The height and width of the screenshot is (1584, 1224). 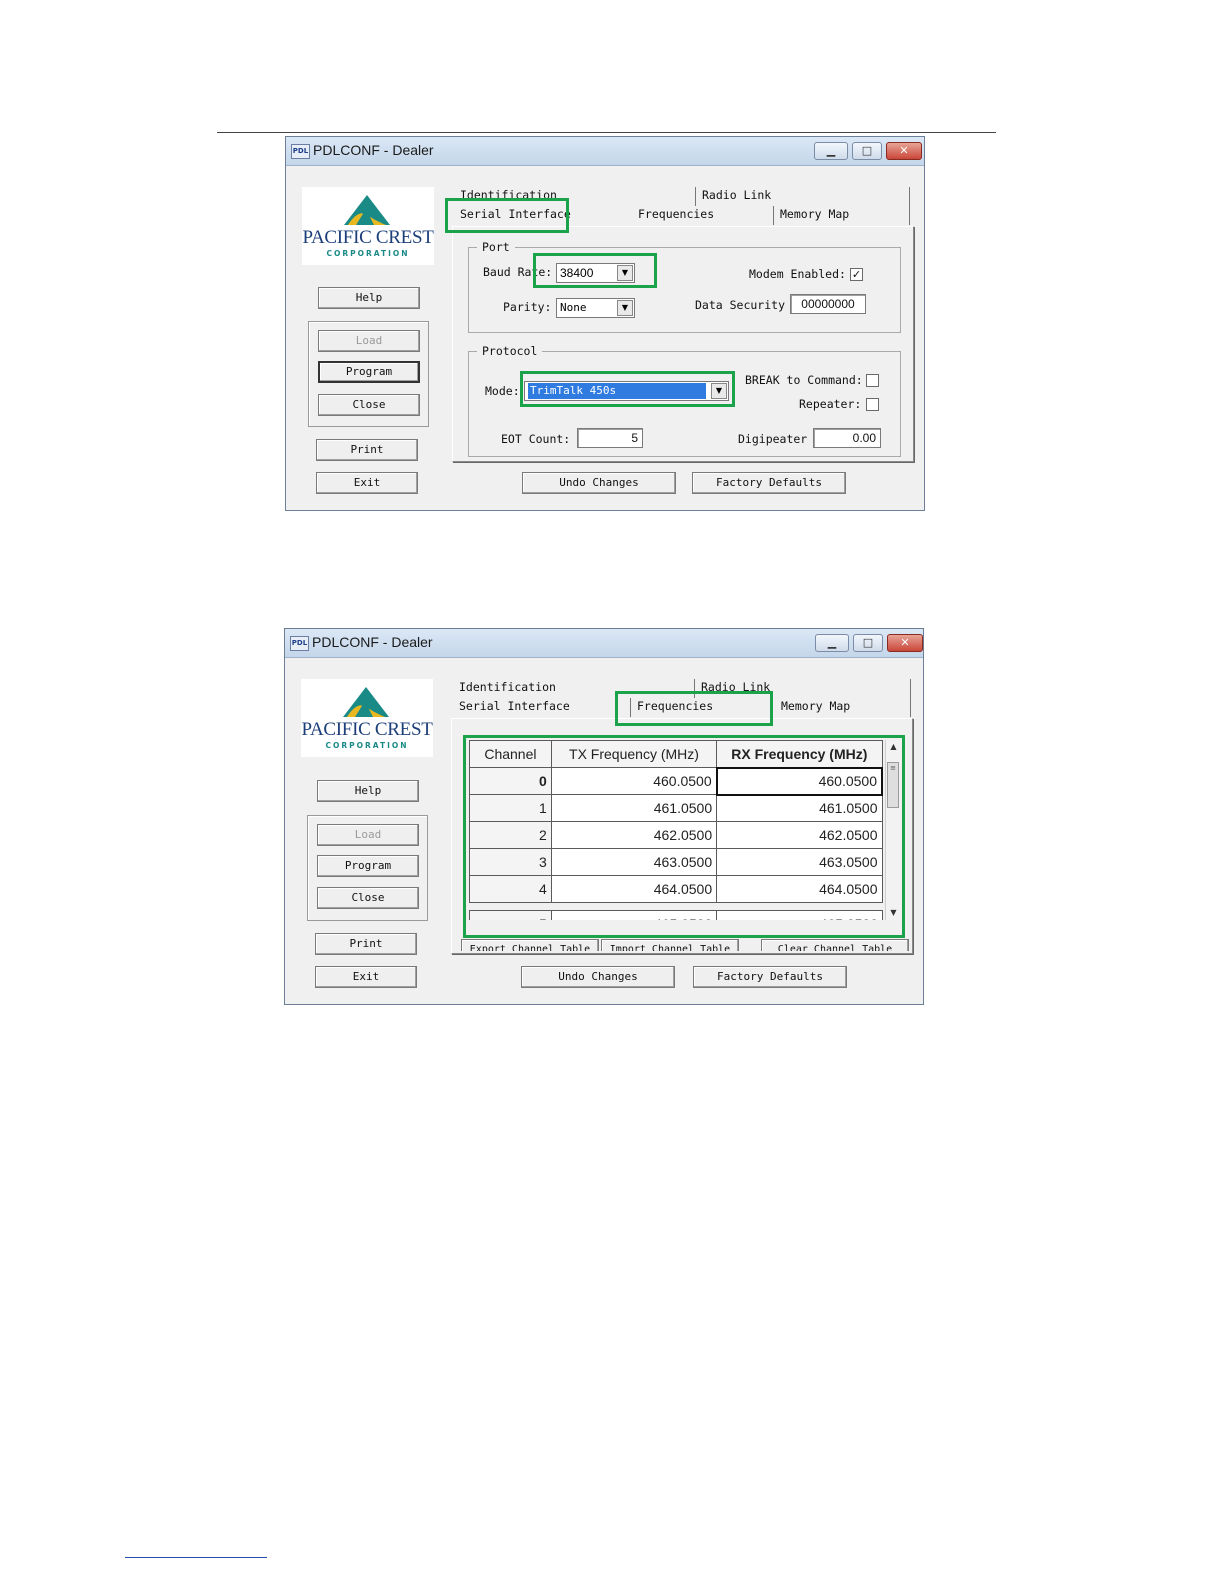 I want to click on eot-count-field: 5, so click(x=610, y=438).